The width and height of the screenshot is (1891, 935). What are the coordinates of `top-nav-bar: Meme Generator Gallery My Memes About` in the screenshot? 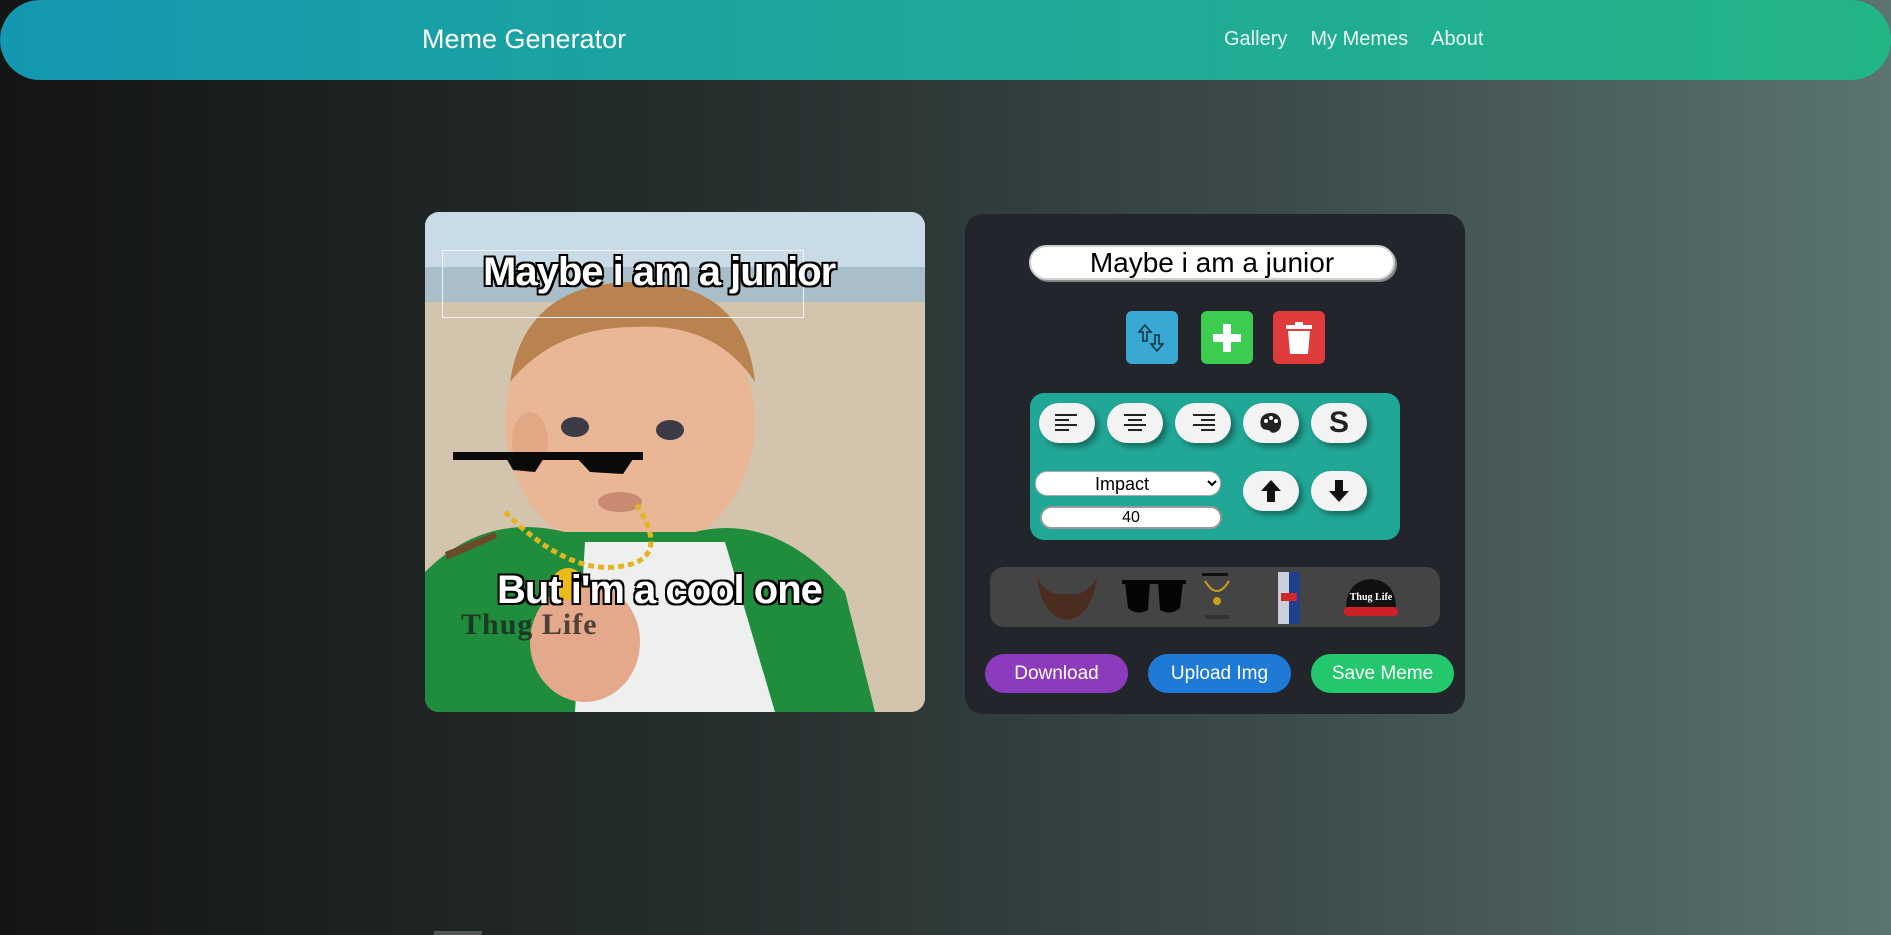 It's located at (945, 40).